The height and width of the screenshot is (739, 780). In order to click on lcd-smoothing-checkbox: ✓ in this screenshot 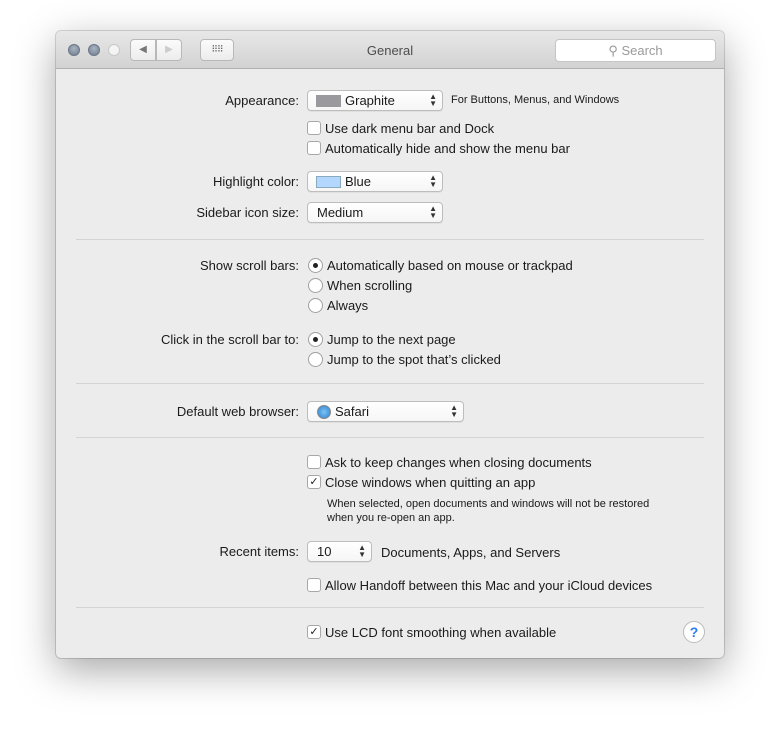, I will do `click(314, 632)`.